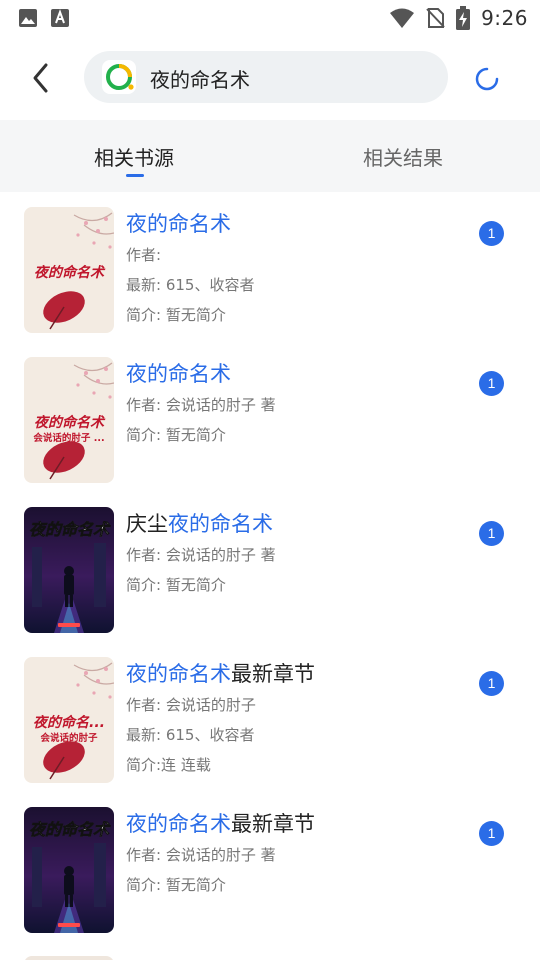  Describe the element at coordinates (144, 255) in the screenshot. I see `book-meta-line: 作者:` at that location.